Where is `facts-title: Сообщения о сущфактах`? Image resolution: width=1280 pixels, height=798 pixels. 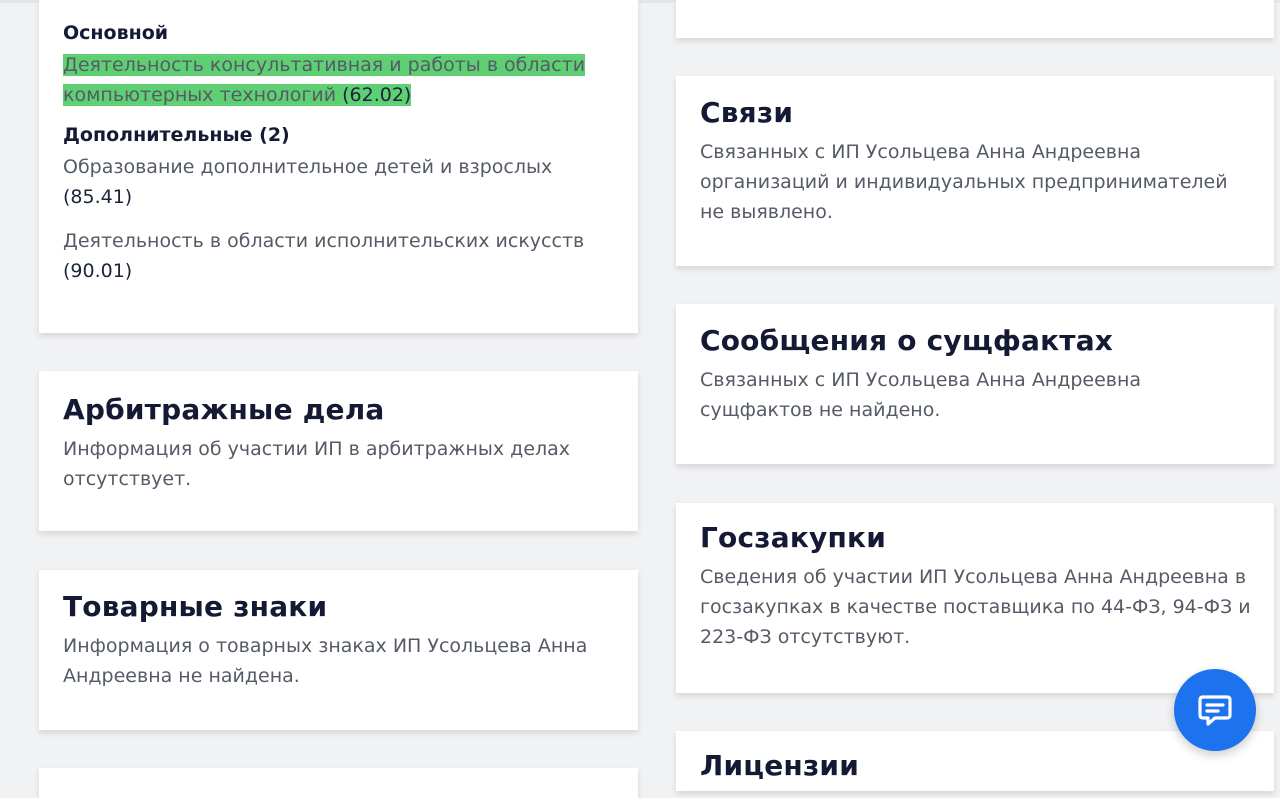 facts-title: Сообщения о сущфактах is located at coordinates (907, 340).